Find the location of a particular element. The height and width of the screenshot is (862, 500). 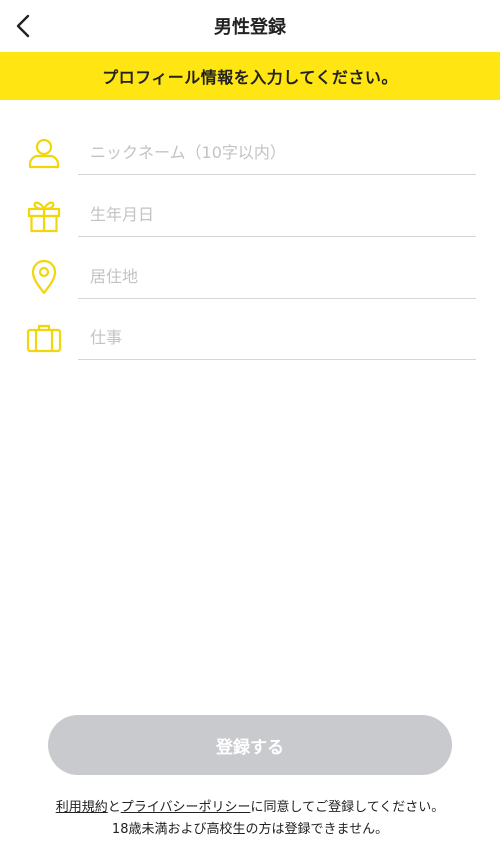

register-button: 登録する is located at coordinates (250, 745).